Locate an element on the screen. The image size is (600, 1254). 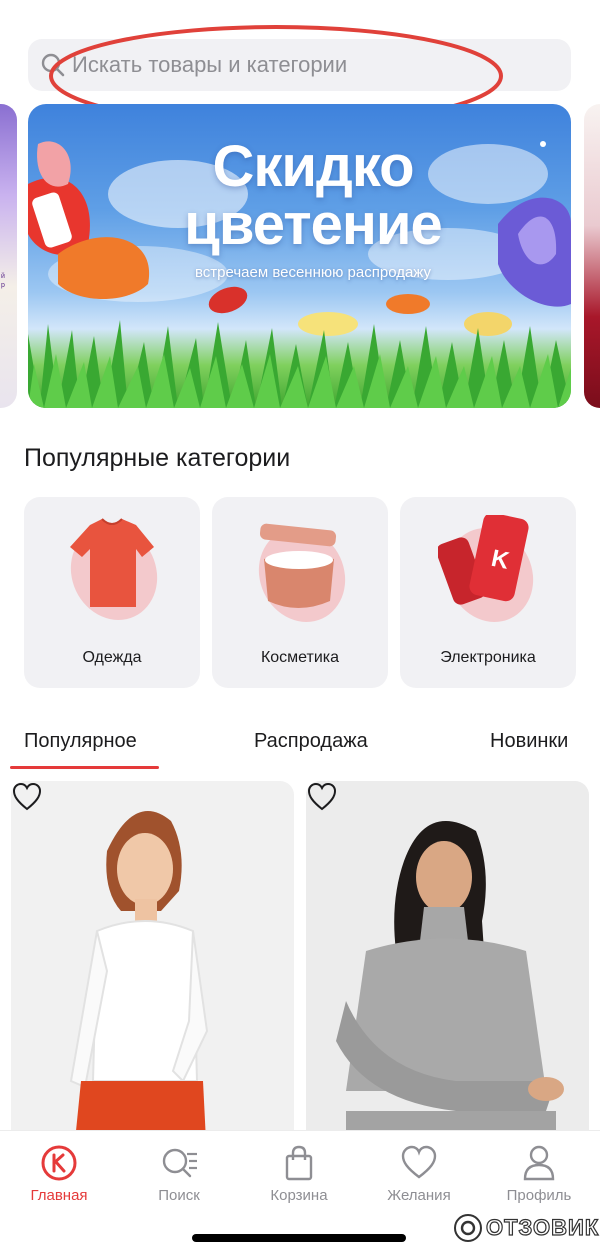
product-image-woman-grey-turtleneck is located at coordinates (447, 971).